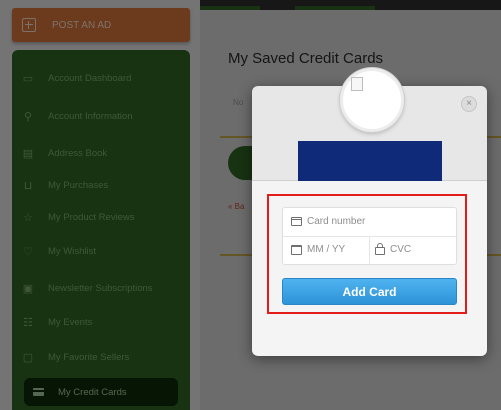 This screenshot has height=410, width=501. What do you see at coordinates (380, 249) in the screenshot?
I see `lock-icon` at bounding box center [380, 249].